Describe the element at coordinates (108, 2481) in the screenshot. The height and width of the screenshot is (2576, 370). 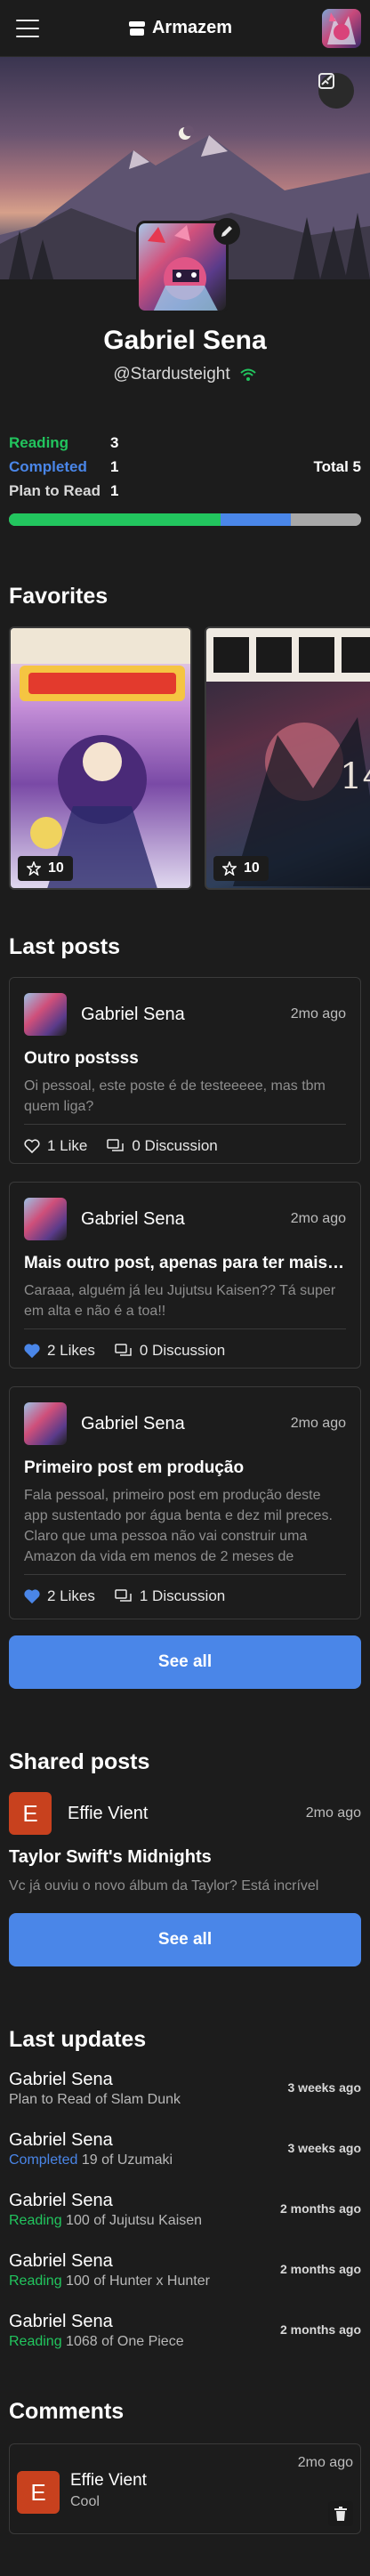
I see `comment-author: Effie Vient` at that location.